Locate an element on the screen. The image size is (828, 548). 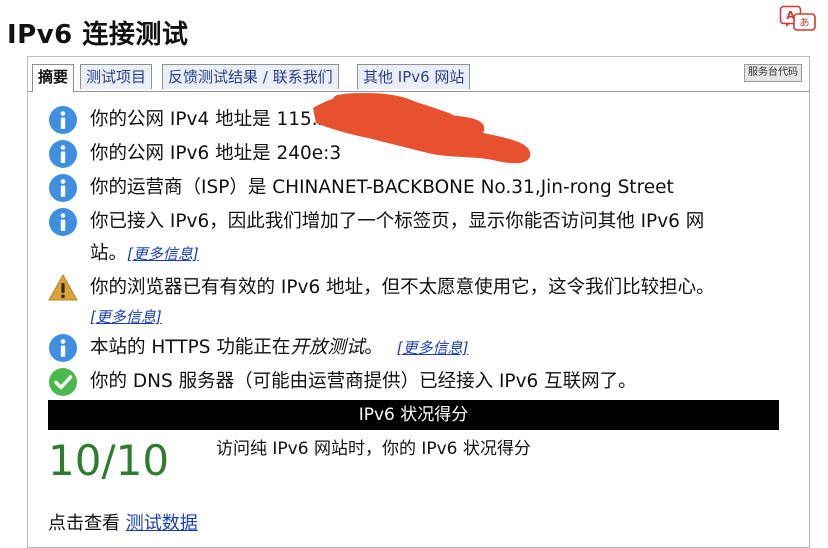
score-value: 10/10 is located at coordinates (109, 460).